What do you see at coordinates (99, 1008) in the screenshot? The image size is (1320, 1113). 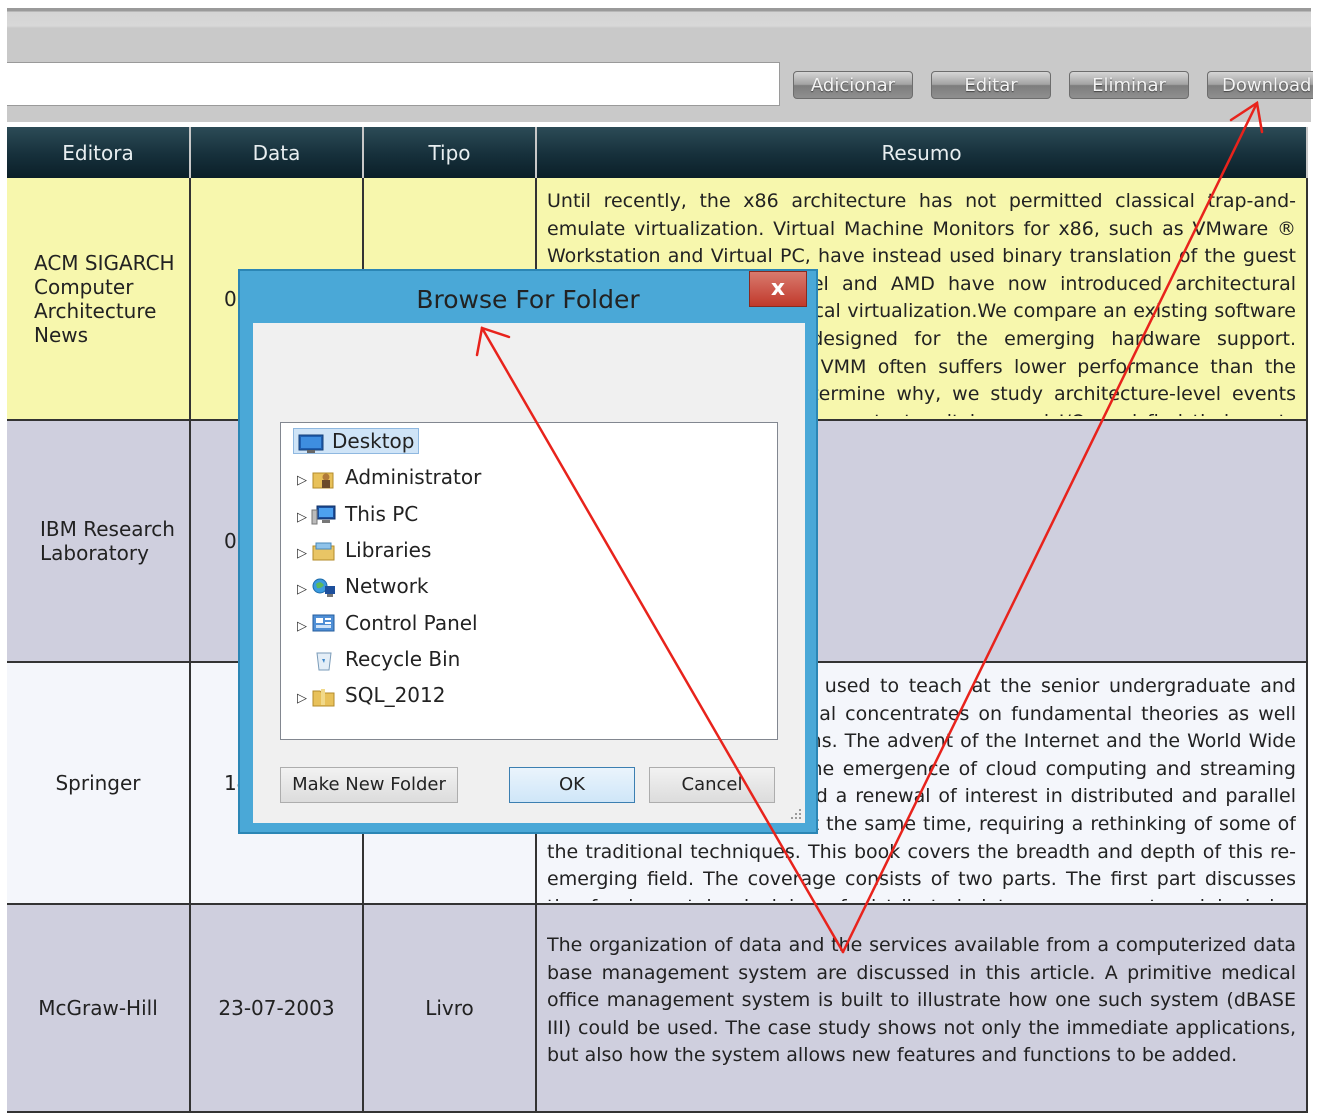 I see `cell-editora: McGraw-Hill` at bounding box center [99, 1008].